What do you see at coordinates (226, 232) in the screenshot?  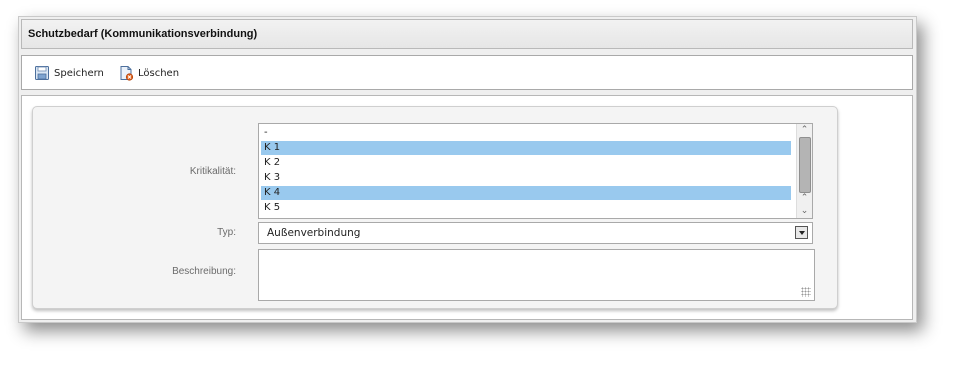 I see `typ-label: Typ:` at bounding box center [226, 232].